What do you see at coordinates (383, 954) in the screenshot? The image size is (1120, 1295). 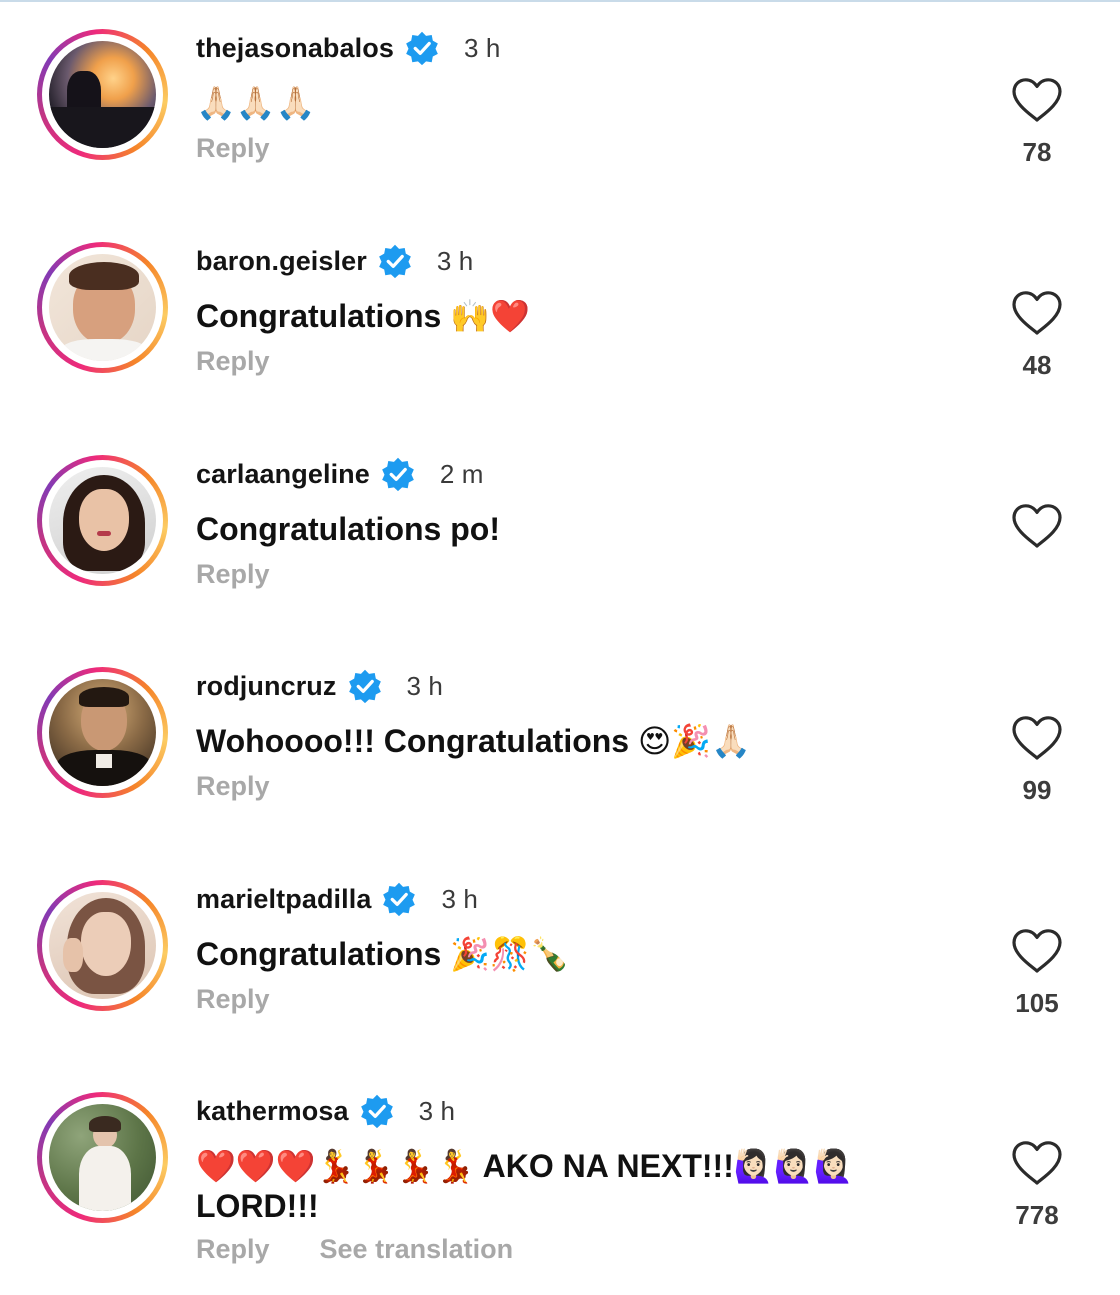 I see `comment-text-content: Congratulations 🎉🎊🍾` at bounding box center [383, 954].